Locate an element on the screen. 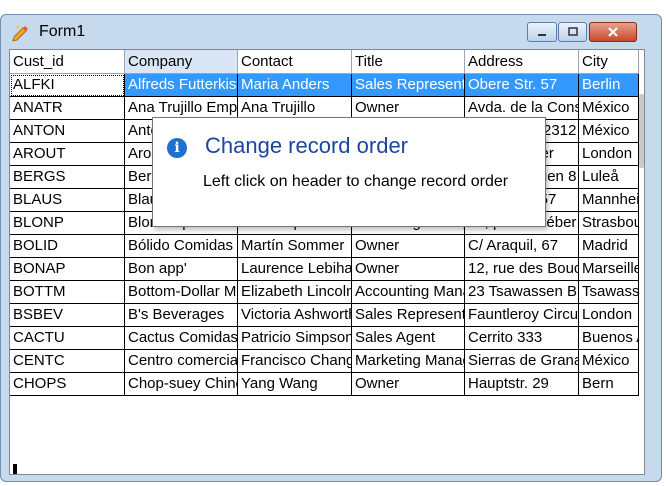 Image resolution: width=666 pixels, height=486 pixels. table-cell: Elizabeth Lincoln is located at coordinates (295, 292).